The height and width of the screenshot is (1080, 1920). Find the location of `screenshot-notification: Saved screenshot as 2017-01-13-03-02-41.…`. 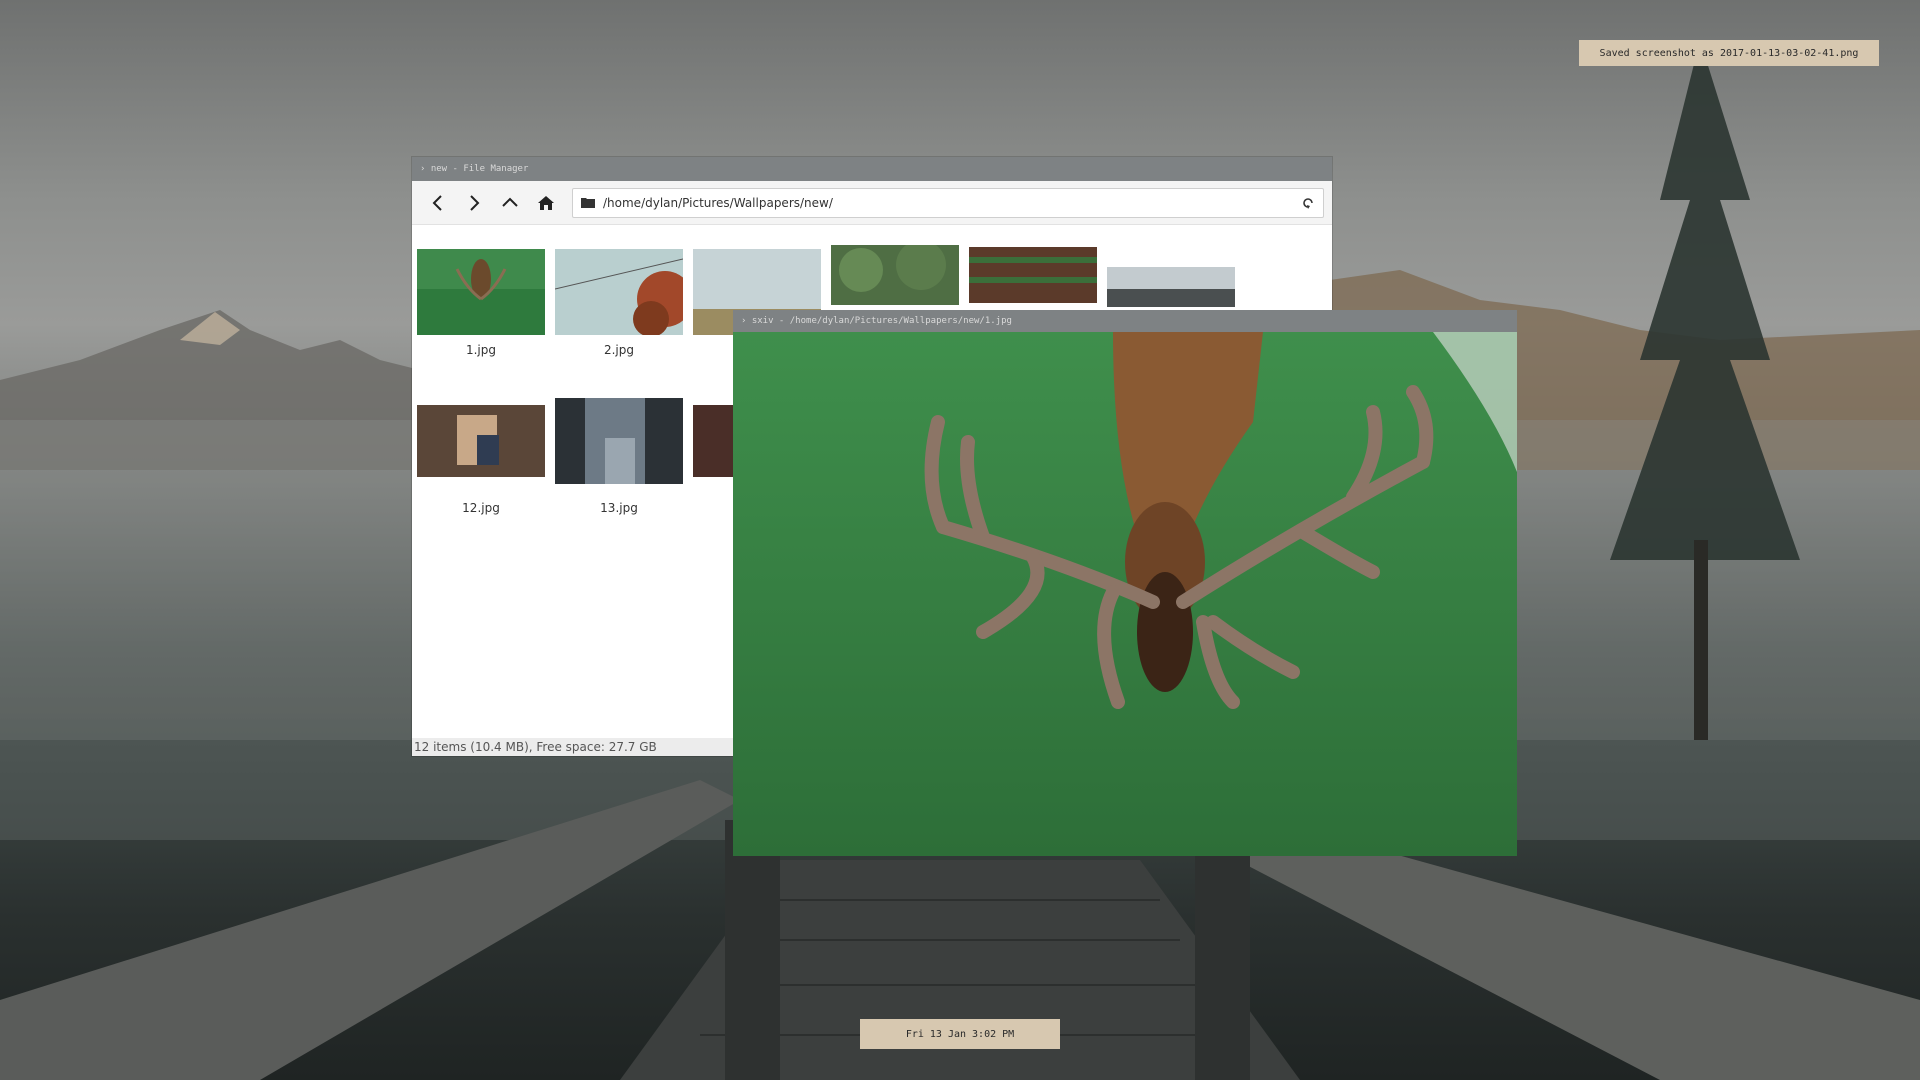

screenshot-notification: Saved screenshot as 2017-01-13-03-02-41.… is located at coordinates (1729, 53).